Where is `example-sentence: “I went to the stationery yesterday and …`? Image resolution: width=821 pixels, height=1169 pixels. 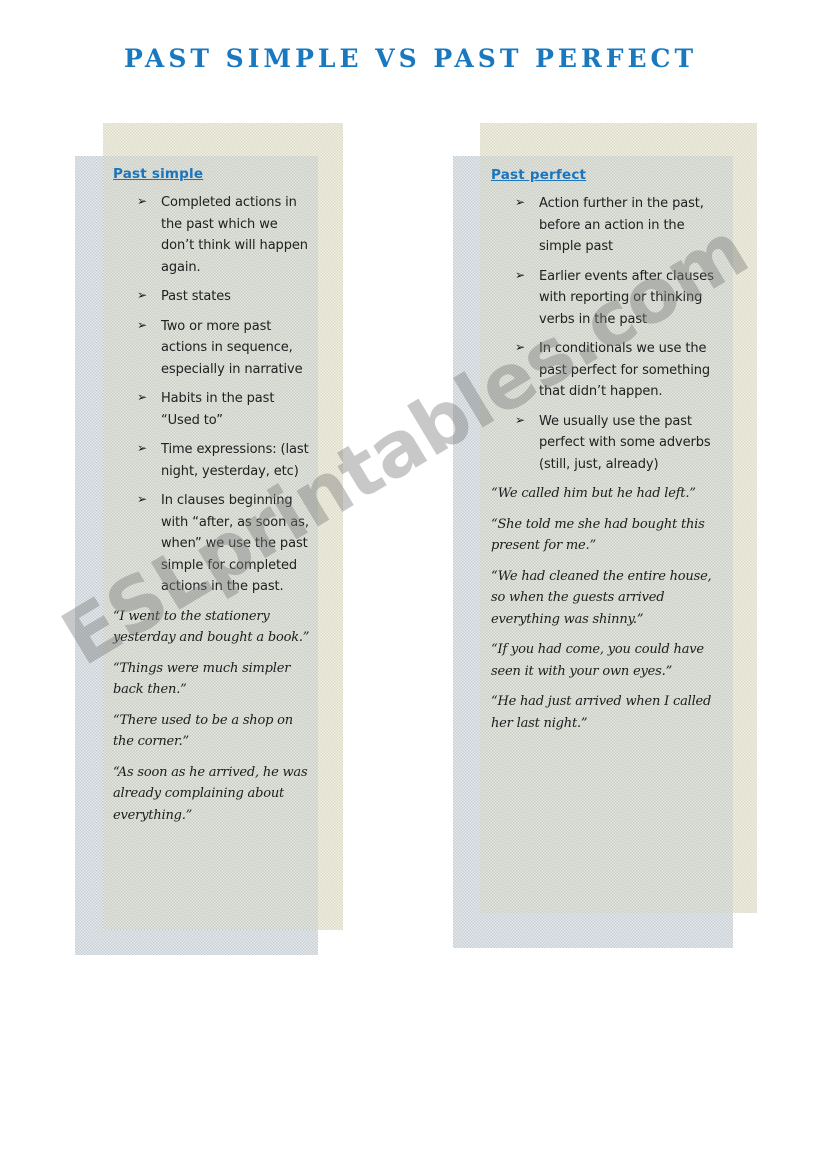
example-sentence: “I went to the stationery yesterday and … is located at coordinates (211, 627).